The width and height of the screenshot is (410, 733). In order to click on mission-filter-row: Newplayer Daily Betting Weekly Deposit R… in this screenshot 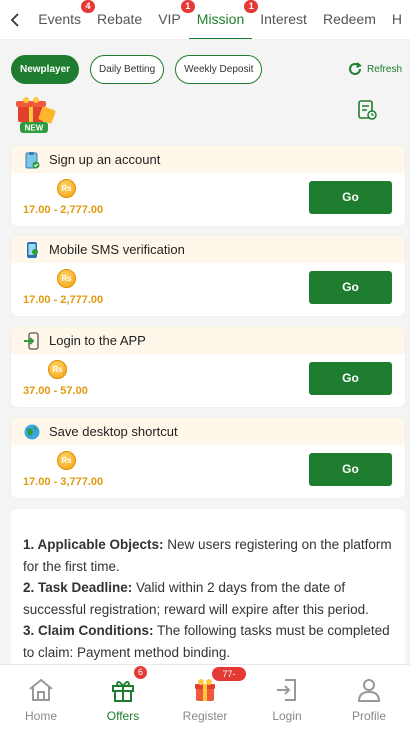, I will do `click(206, 69)`.